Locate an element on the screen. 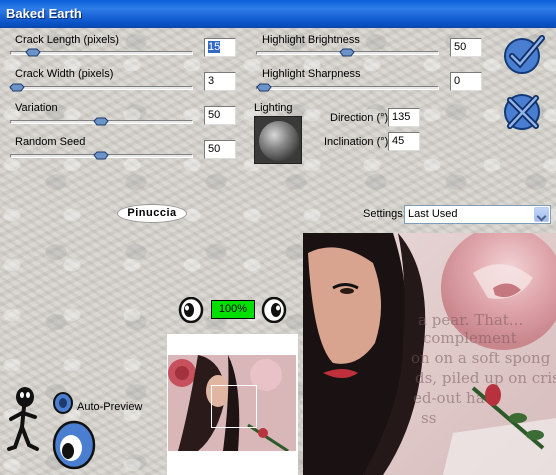  settings-selected-value: Last Used is located at coordinates (433, 214).